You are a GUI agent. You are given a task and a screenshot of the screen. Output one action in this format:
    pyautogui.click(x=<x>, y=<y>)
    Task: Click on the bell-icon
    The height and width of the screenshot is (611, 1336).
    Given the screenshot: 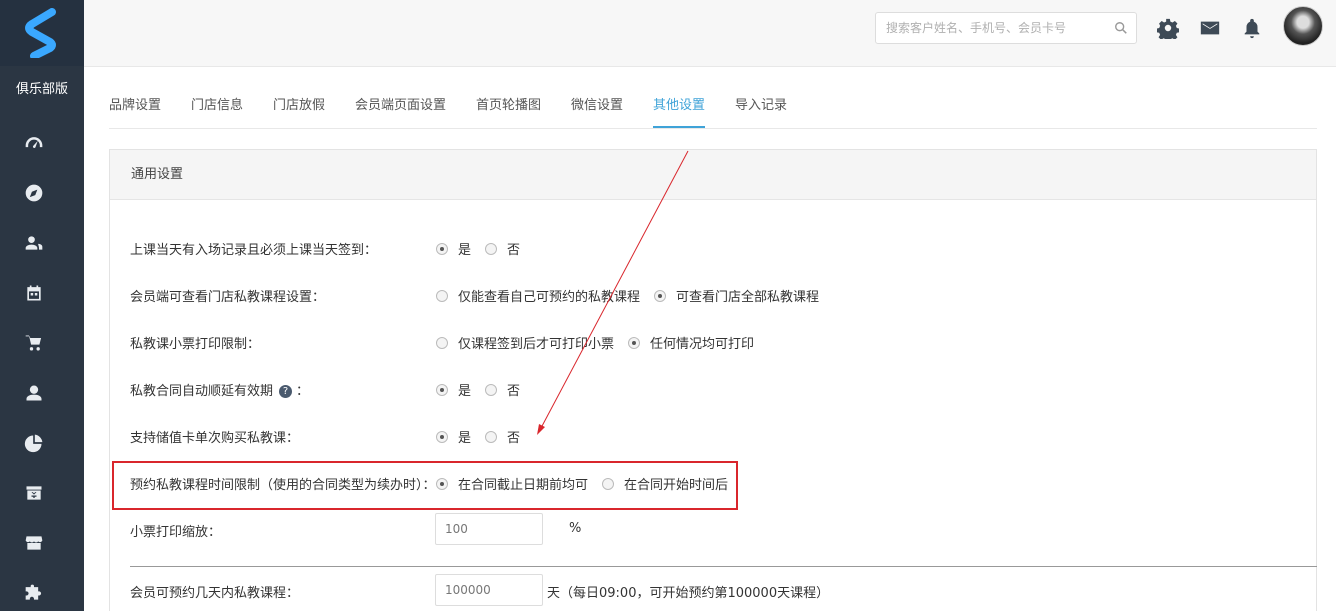 What is the action you would take?
    pyautogui.click(x=1252, y=28)
    